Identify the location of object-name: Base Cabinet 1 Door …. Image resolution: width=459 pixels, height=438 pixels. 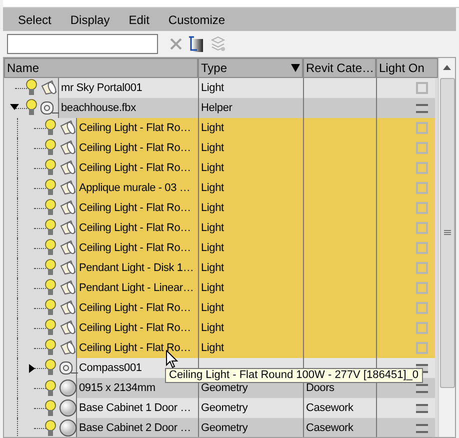
(135, 408).